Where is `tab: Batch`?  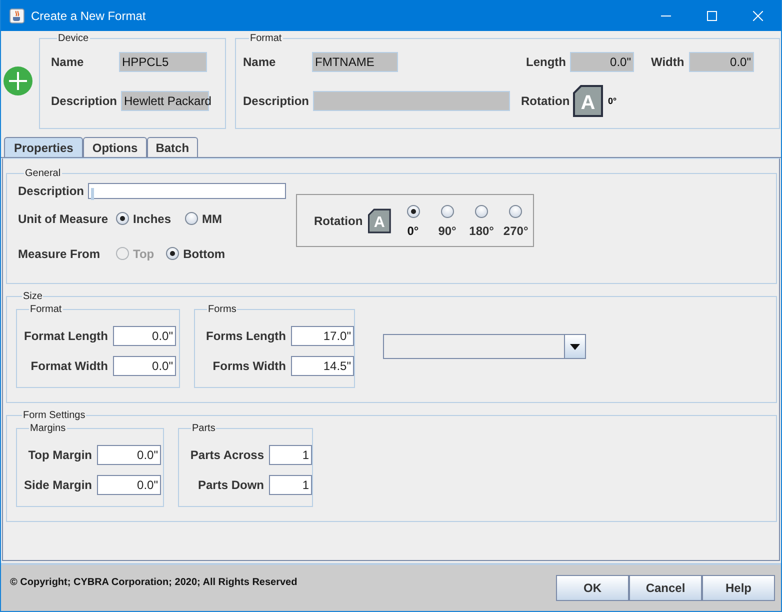
tab: Batch is located at coordinates (172, 147).